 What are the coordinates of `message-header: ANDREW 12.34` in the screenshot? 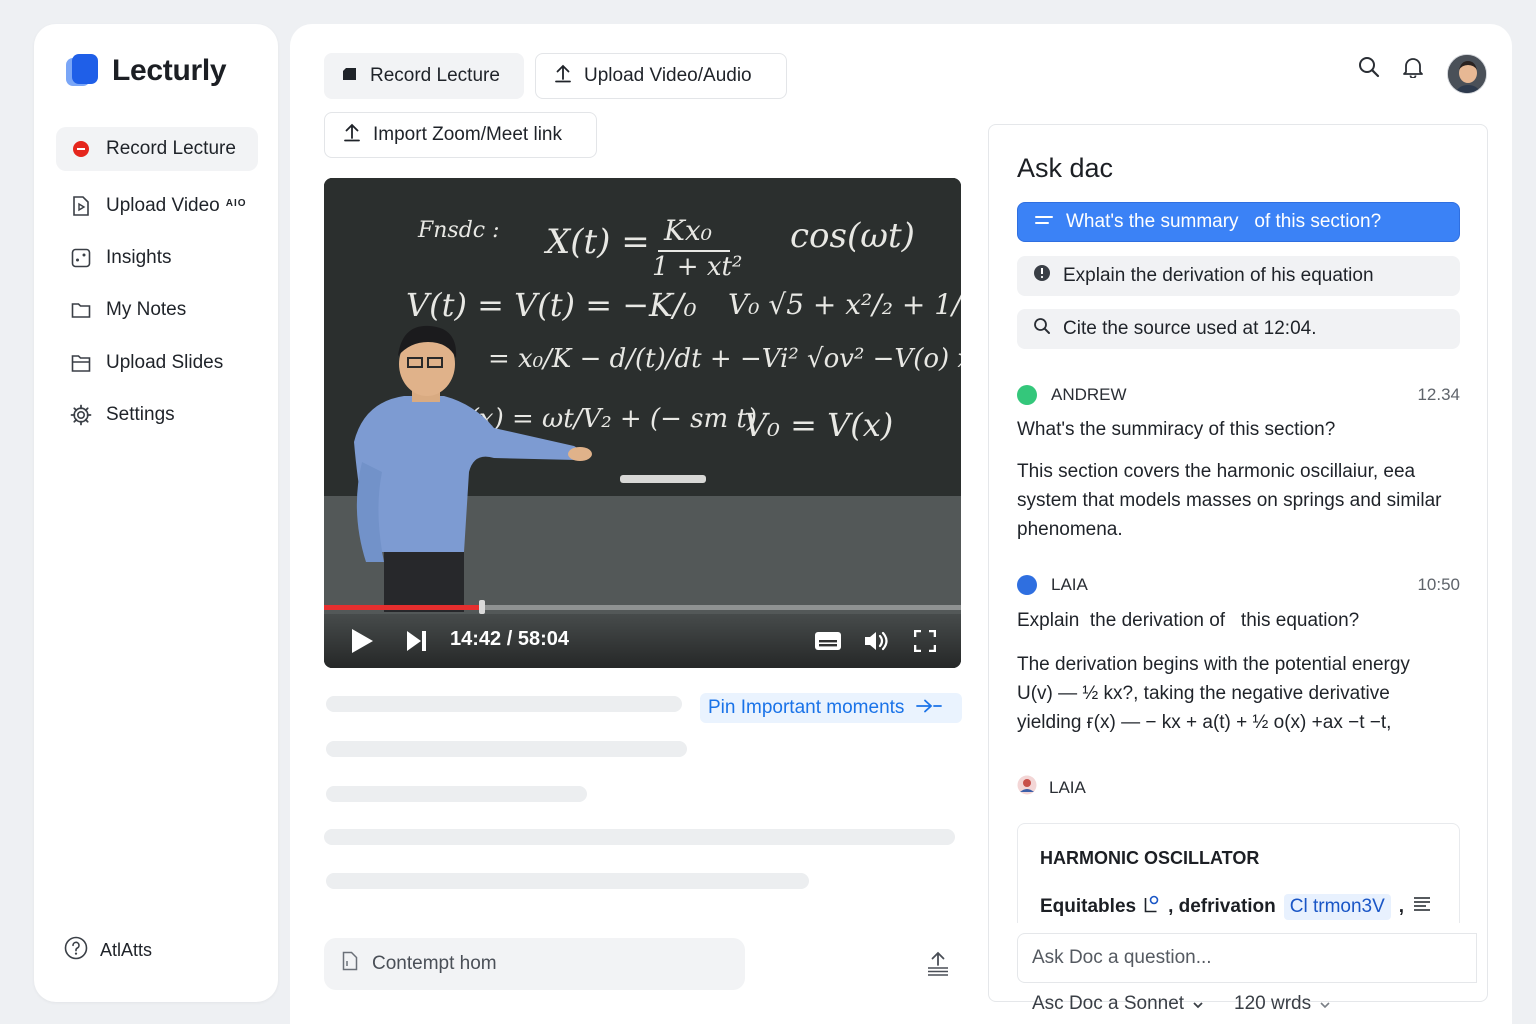 It's located at (1238, 395).